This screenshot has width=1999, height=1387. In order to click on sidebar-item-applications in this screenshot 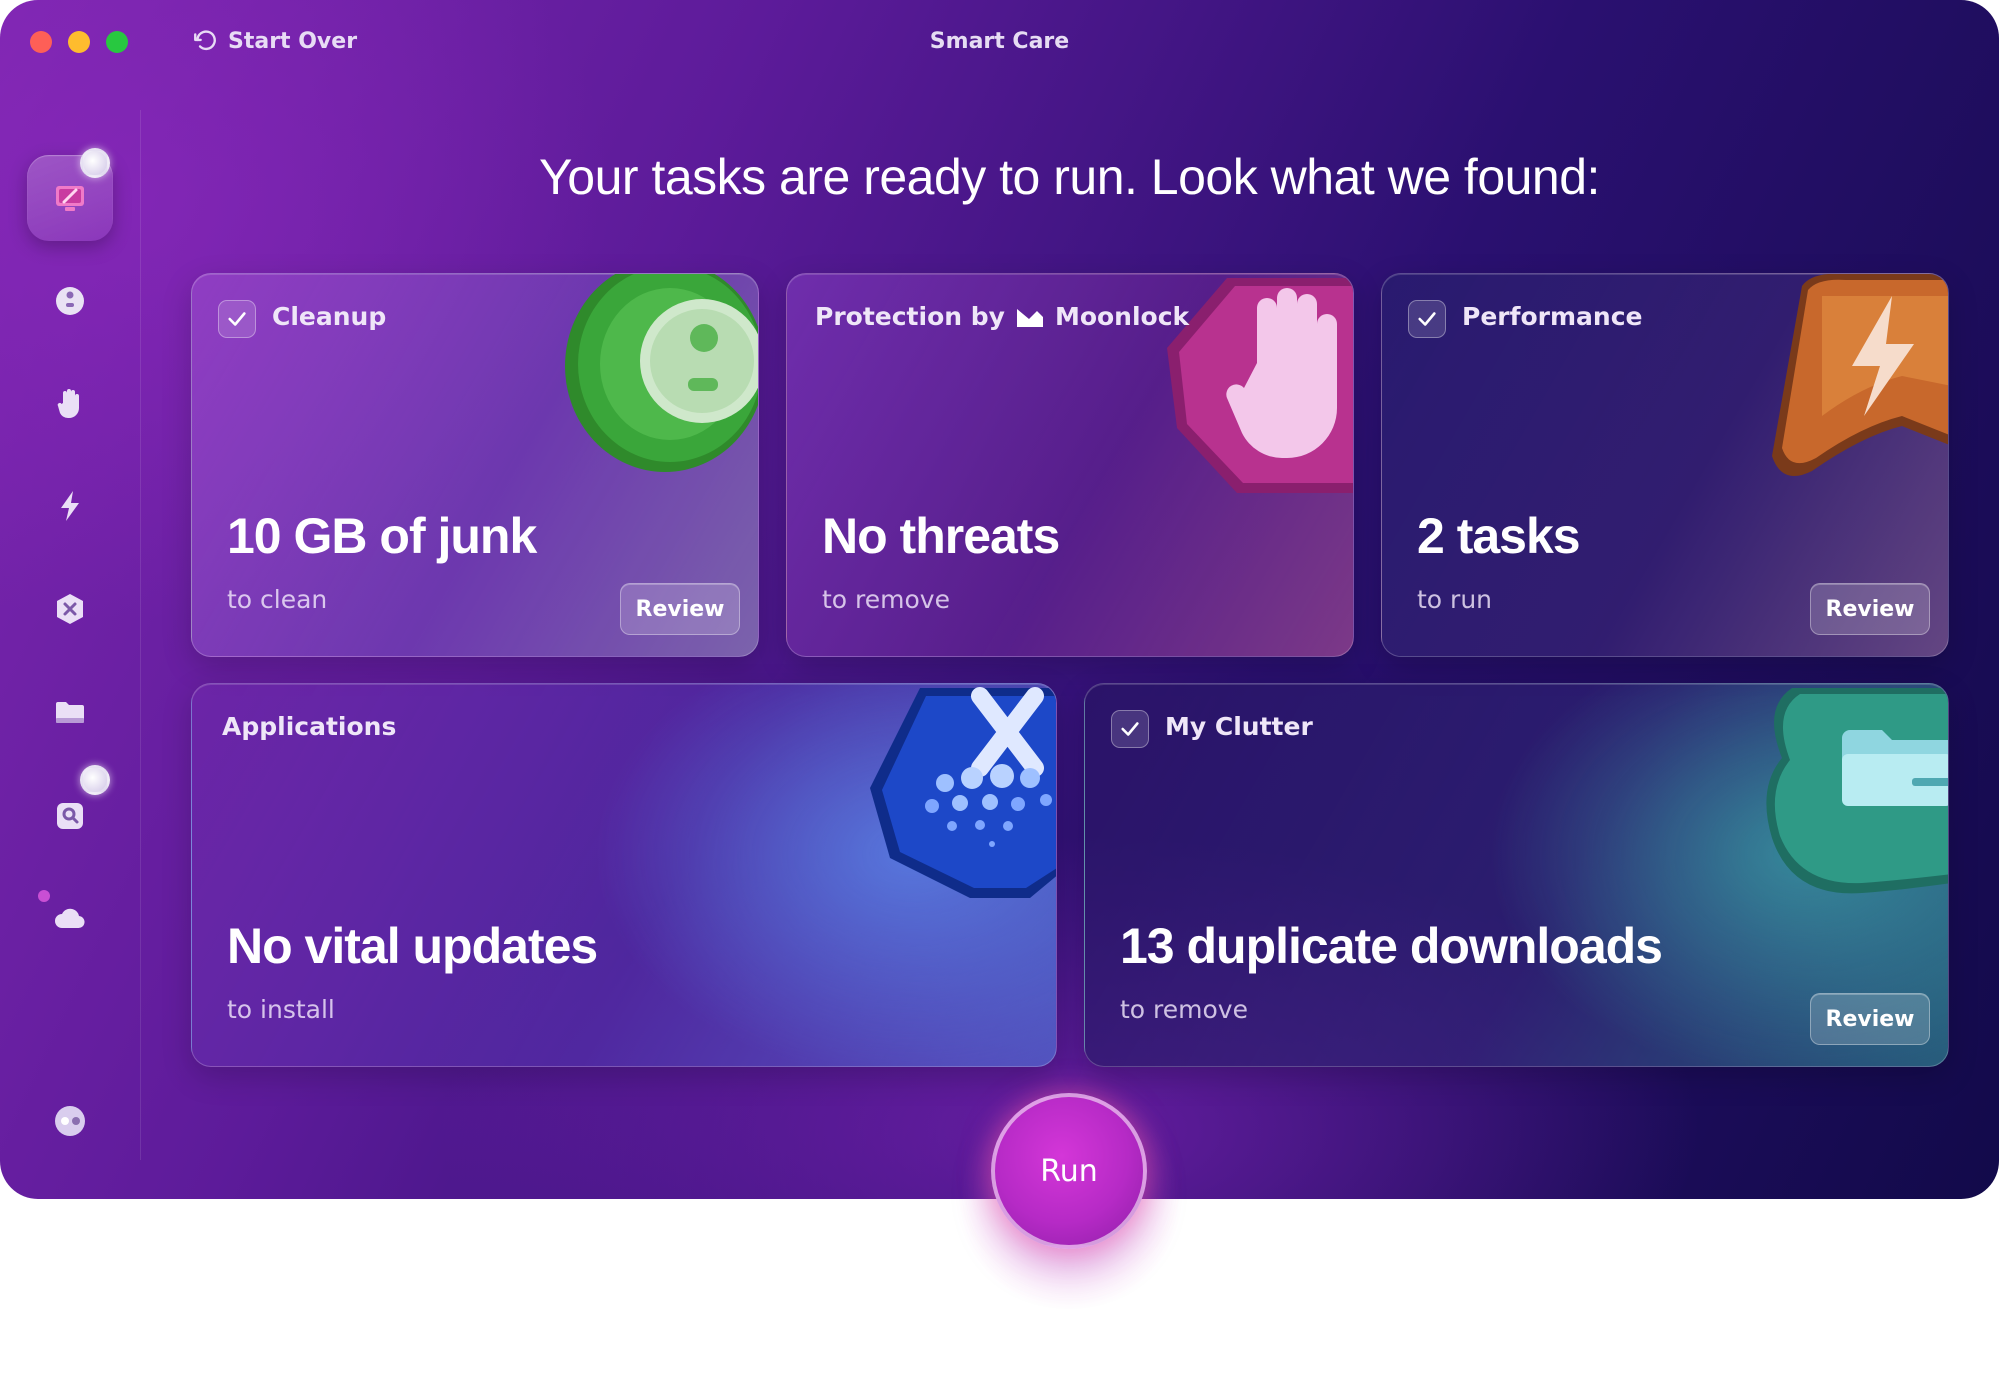, I will do `click(70, 609)`.